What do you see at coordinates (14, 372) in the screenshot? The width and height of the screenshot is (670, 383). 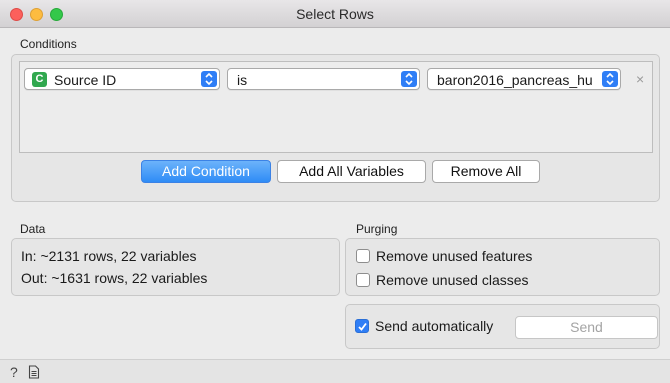 I see `question-icon: ?` at bounding box center [14, 372].